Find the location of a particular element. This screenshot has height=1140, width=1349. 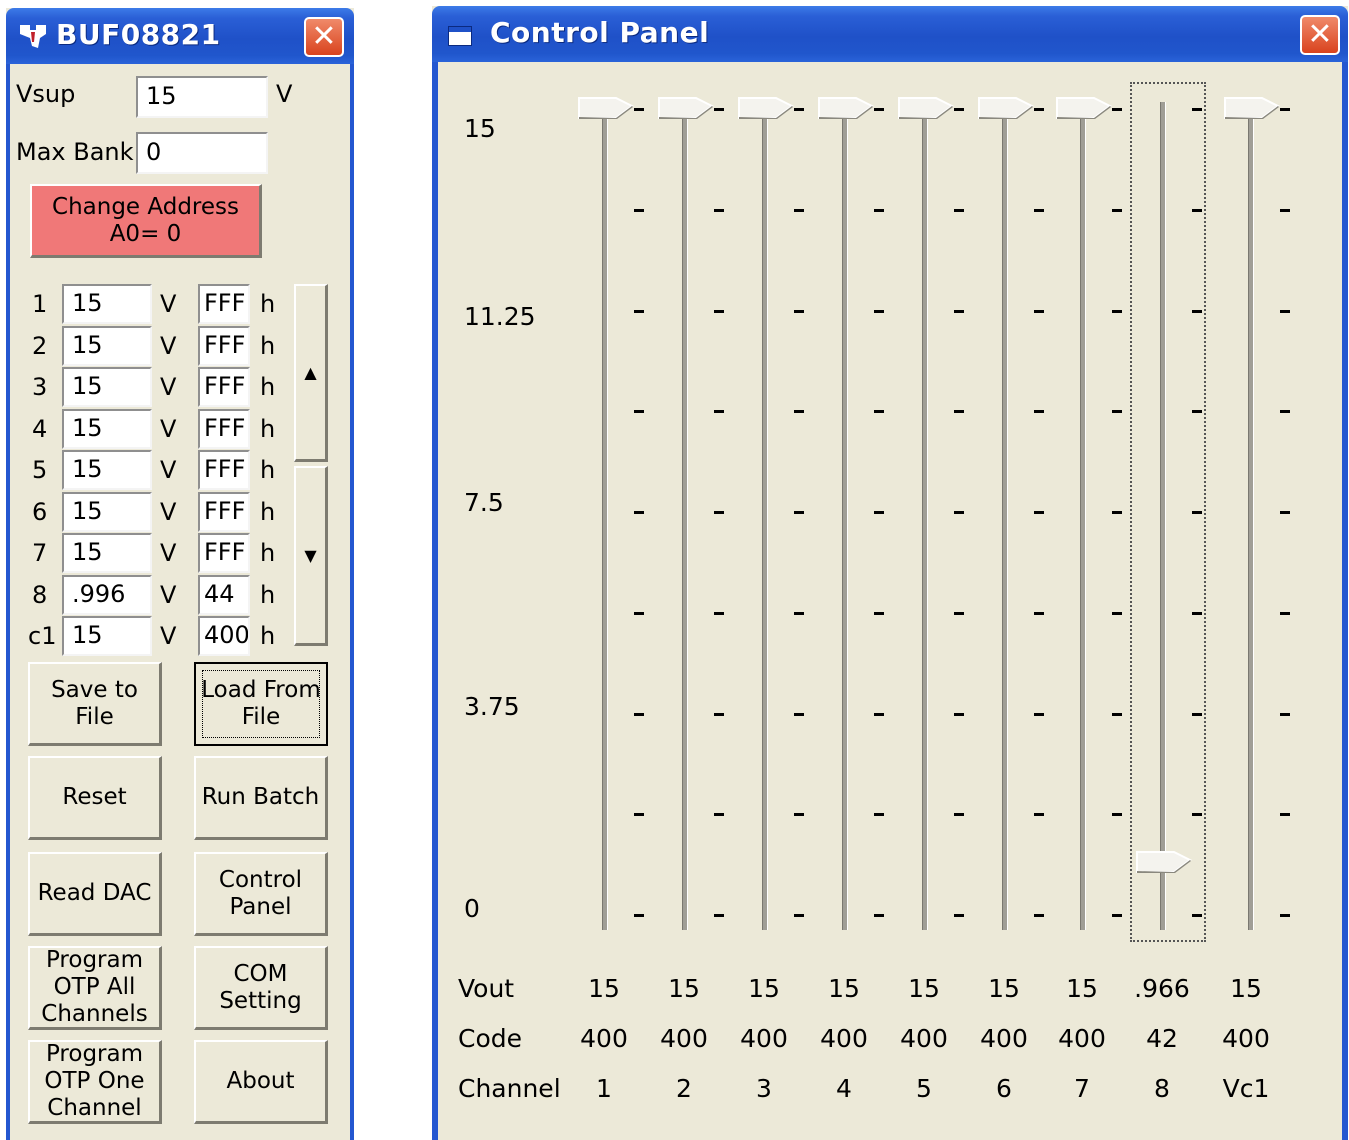

code-row-label: Code is located at coordinates (490, 1038).